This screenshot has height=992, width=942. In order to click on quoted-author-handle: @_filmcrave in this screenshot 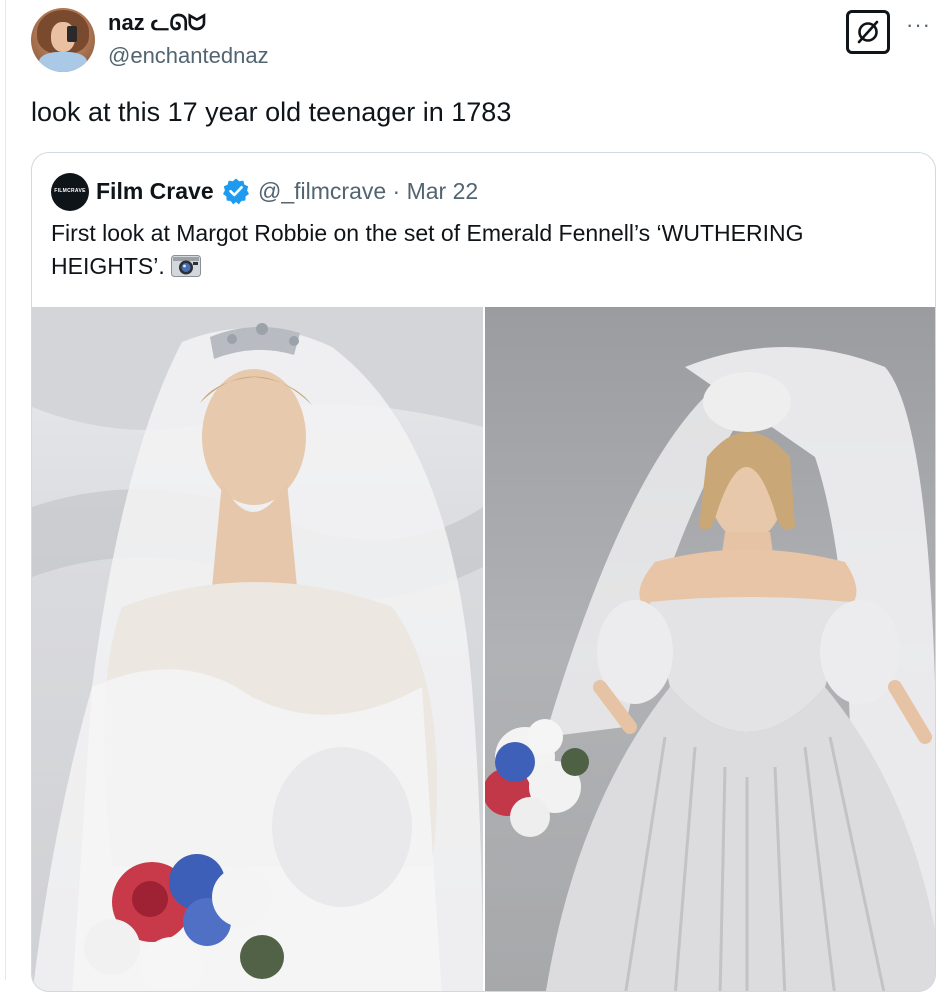, I will do `click(322, 191)`.